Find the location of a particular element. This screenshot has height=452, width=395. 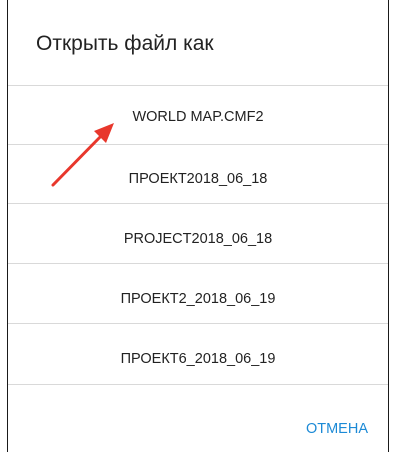

file-item-world-map: WORLD MAP.CMF2 is located at coordinates (198, 117).